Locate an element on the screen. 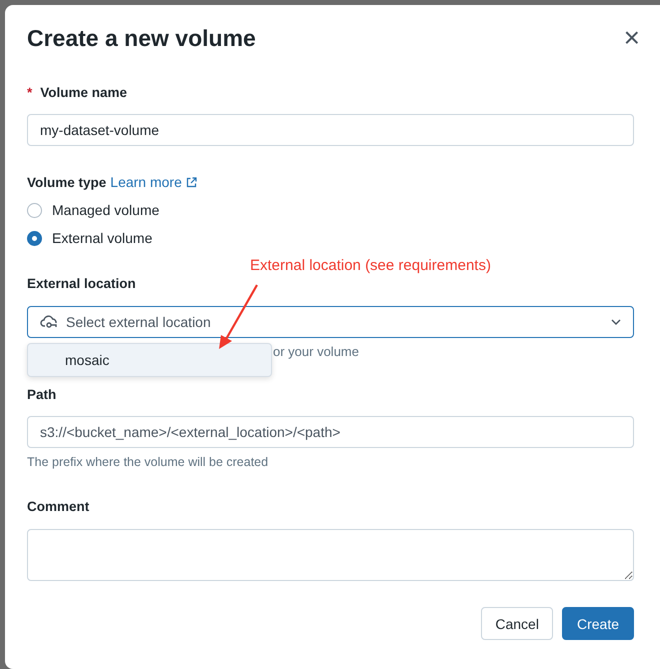 Image resolution: width=660 pixels, height=669 pixels. external-location-select: Select external location is located at coordinates (330, 322).